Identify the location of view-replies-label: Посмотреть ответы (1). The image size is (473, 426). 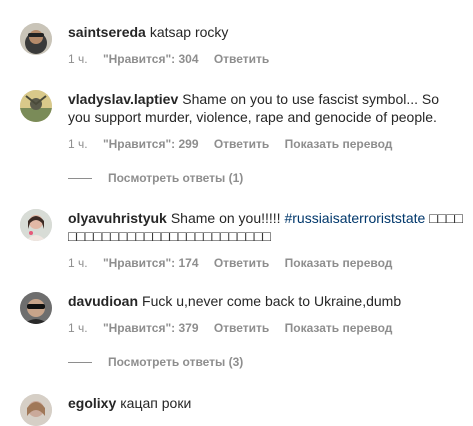
(176, 178).